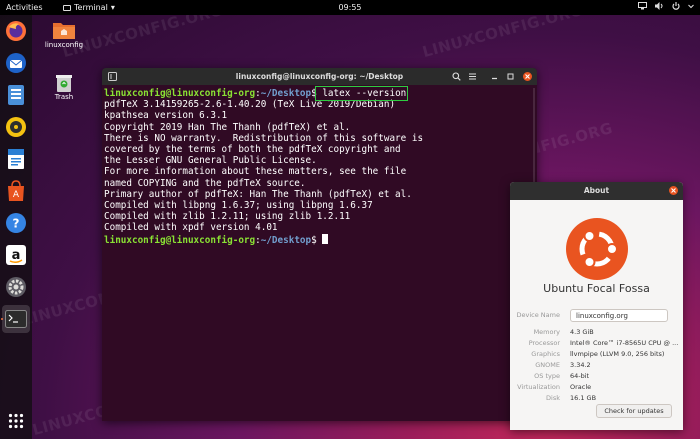 The height and width of the screenshot is (439, 700). I want to click on search-icon, so click(456, 76).